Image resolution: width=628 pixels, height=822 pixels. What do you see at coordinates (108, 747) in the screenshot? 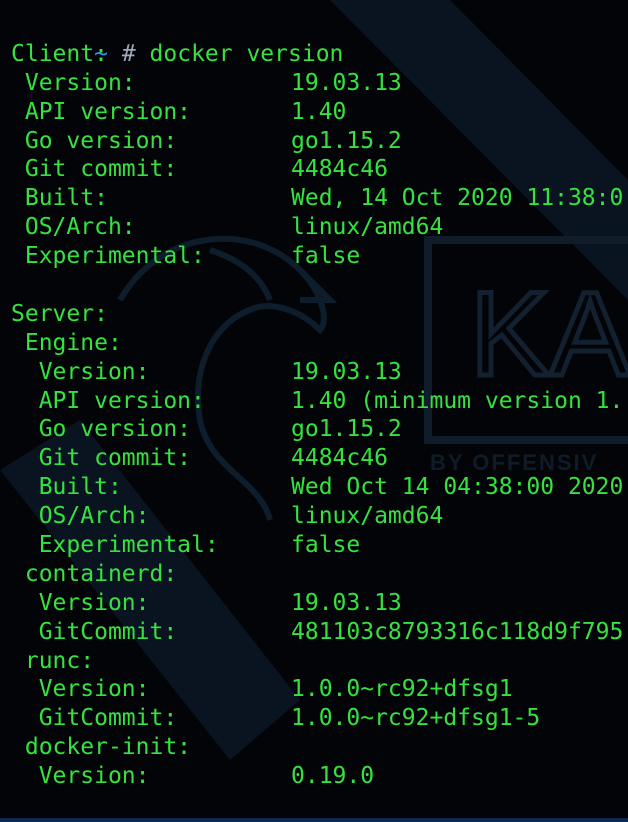
I see `section-label: docker-init:` at bounding box center [108, 747].